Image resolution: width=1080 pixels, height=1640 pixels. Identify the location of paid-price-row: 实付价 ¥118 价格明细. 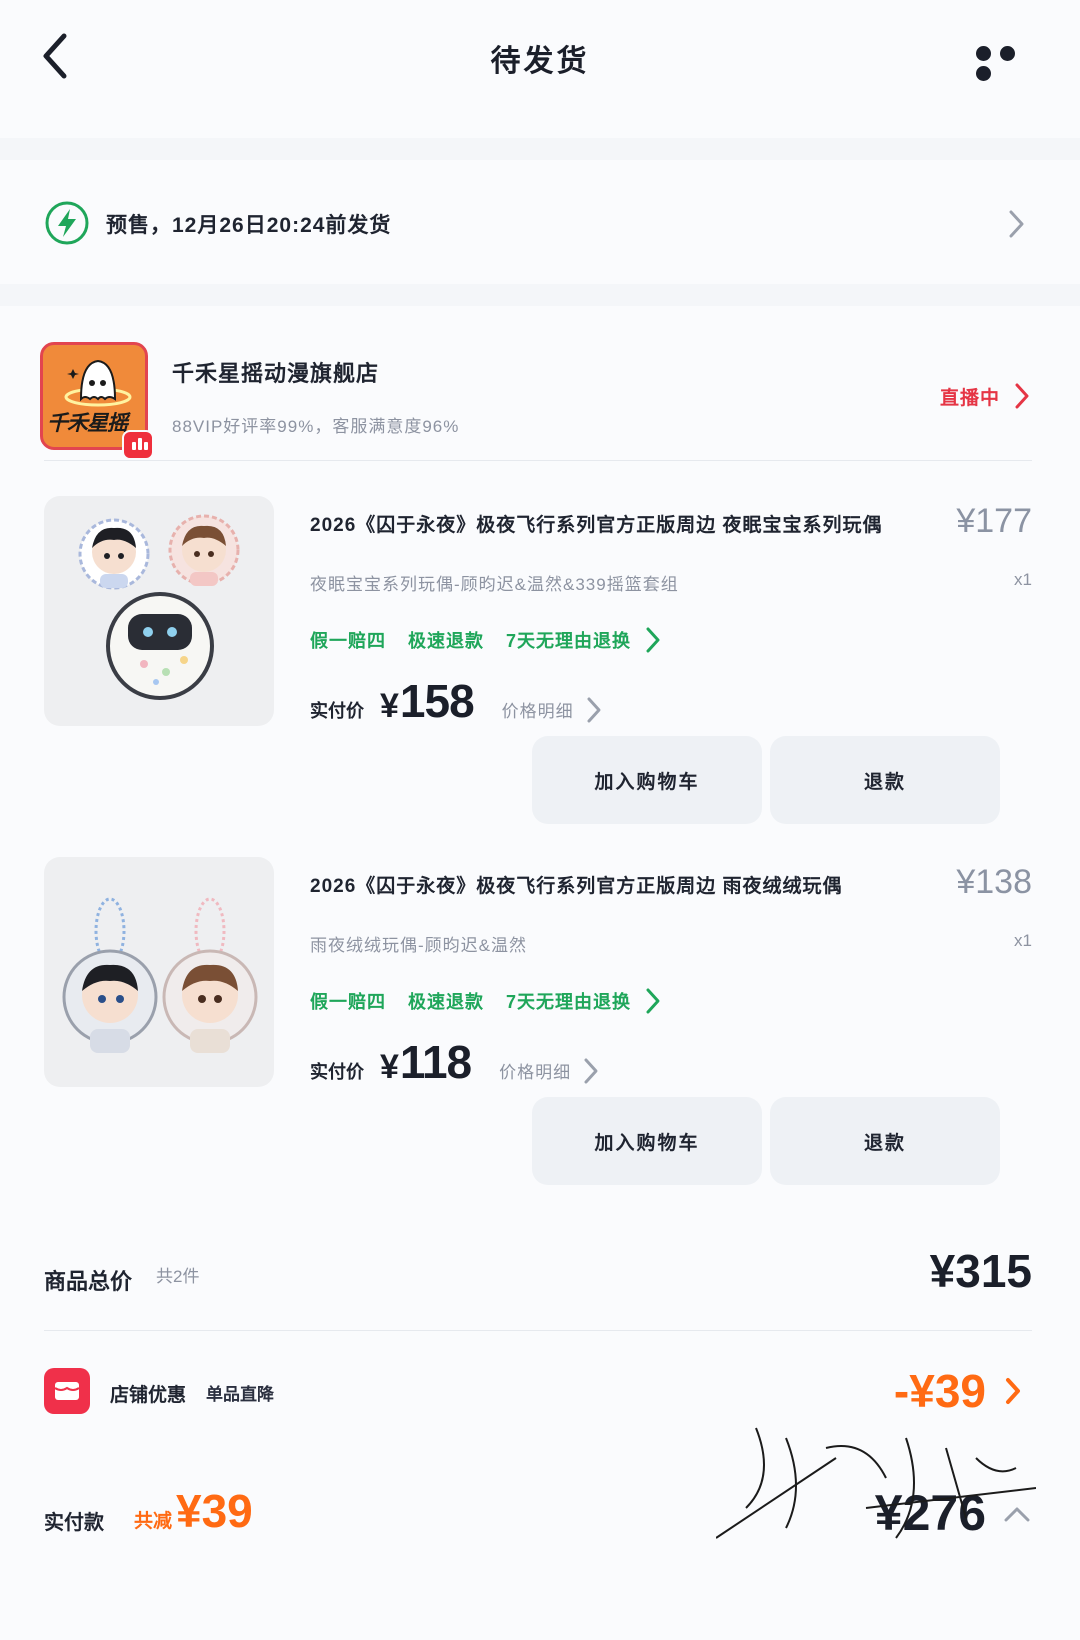
(454, 1062).